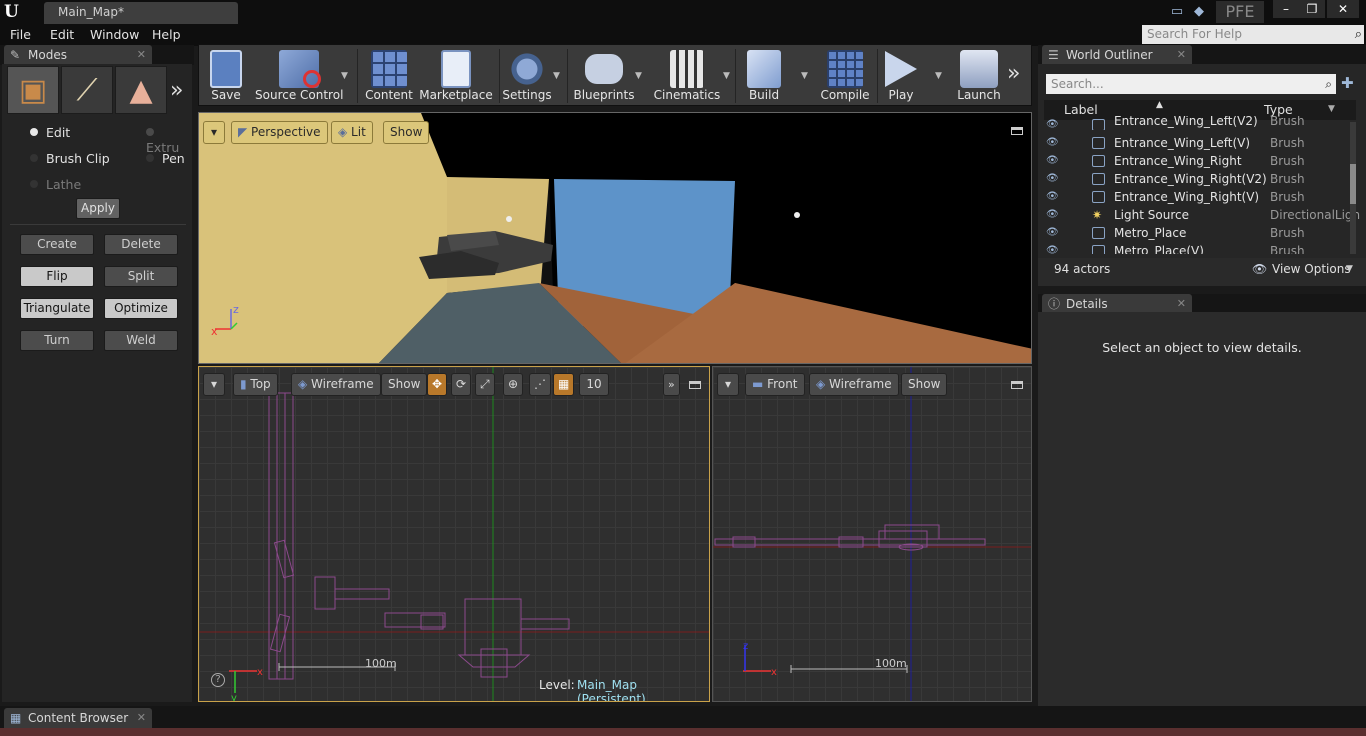 Image resolution: width=1366 pixels, height=736 pixels. What do you see at coordinates (141, 340) in the screenshot?
I see `weld-button: Weld` at bounding box center [141, 340].